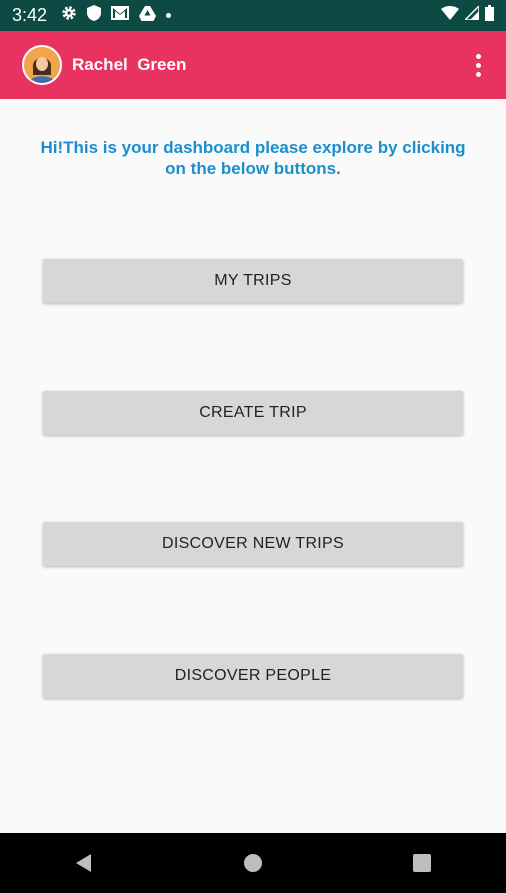 Image resolution: width=506 pixels, height=893 pixels. I want to click on battery-icon, so click(489, 15).